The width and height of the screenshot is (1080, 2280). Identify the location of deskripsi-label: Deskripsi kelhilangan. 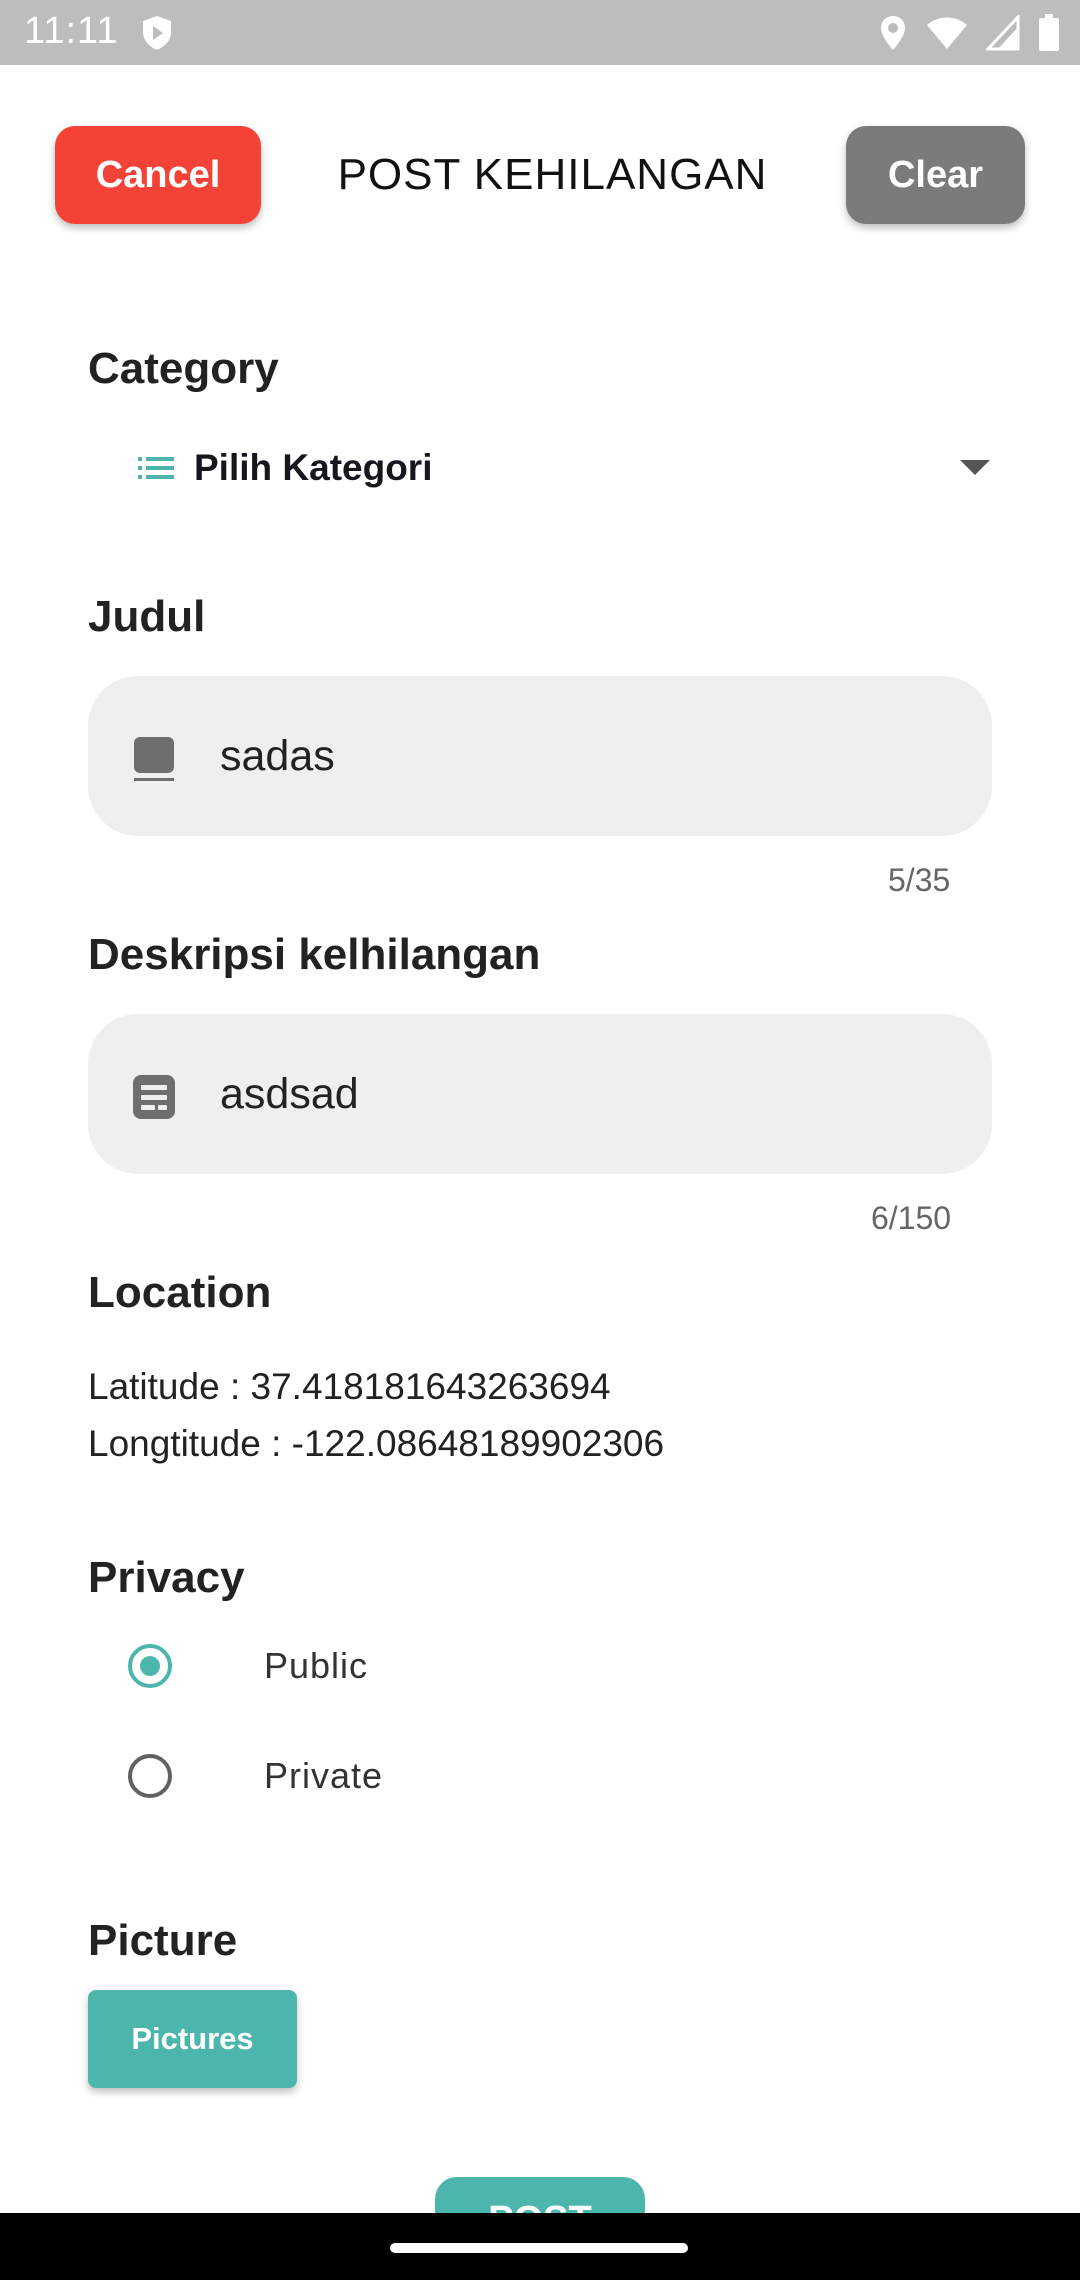
(314, 954).